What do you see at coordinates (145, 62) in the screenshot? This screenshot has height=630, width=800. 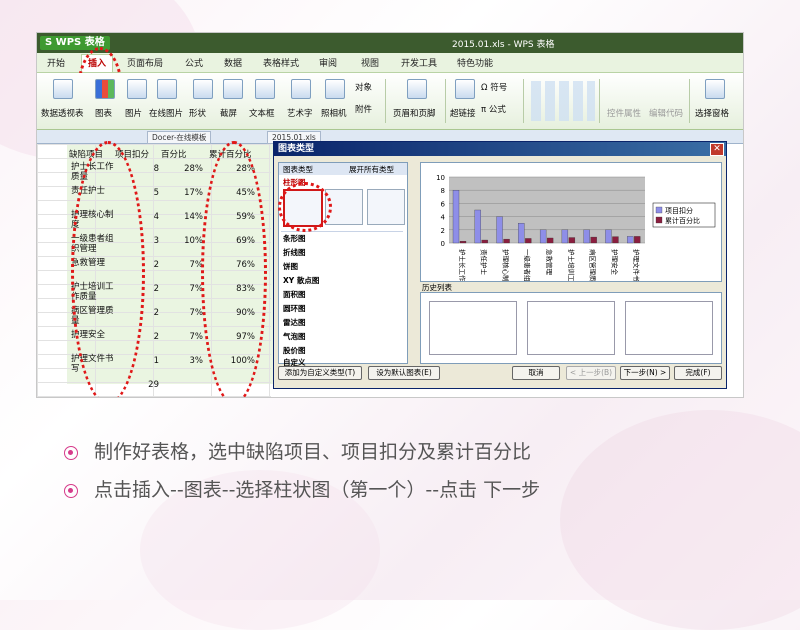 I see `tab-page-layout: 页面布局` at bounding box center [145, 62].